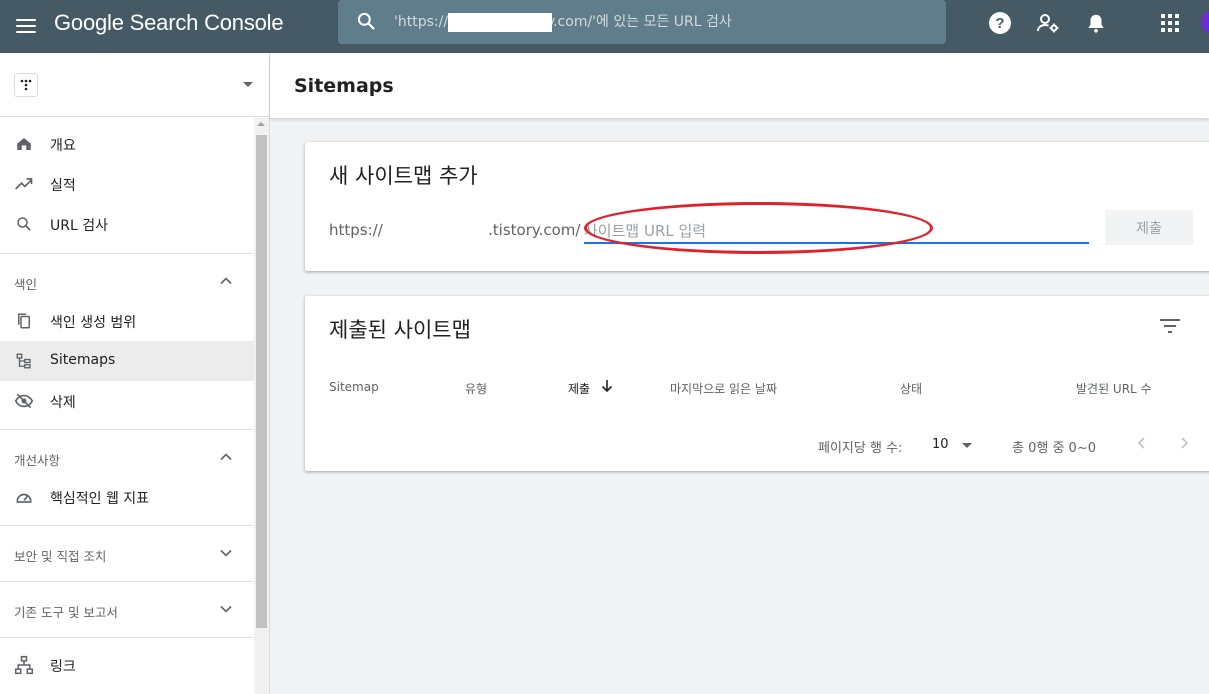 The width and height of the screenshot is (1209, 694). What do you see at coordinates (1149, 227) in the screenshot?
I see `submit-button: 제출` at bounding box center [1149, 227].